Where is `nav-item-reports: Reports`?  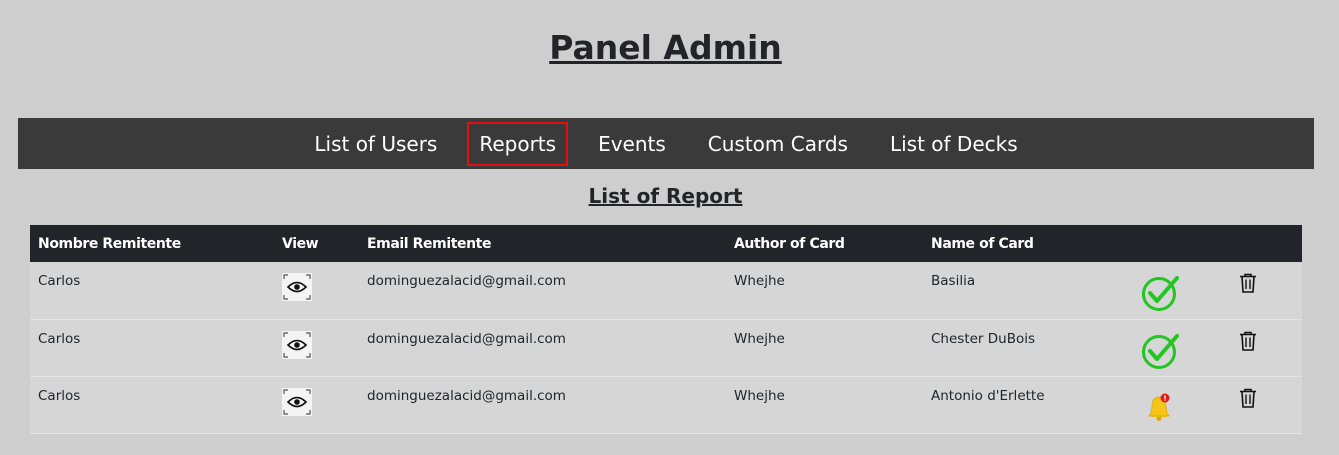 nav-item-reports: Reports is located at coordinates (518, 143).